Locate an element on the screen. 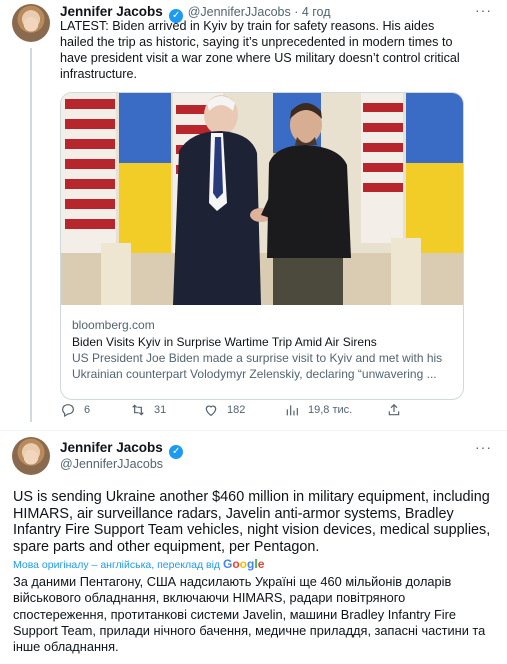 This screenshot has height=664, width=507. retweet-count: 31 is located at coordinates (160, 410).